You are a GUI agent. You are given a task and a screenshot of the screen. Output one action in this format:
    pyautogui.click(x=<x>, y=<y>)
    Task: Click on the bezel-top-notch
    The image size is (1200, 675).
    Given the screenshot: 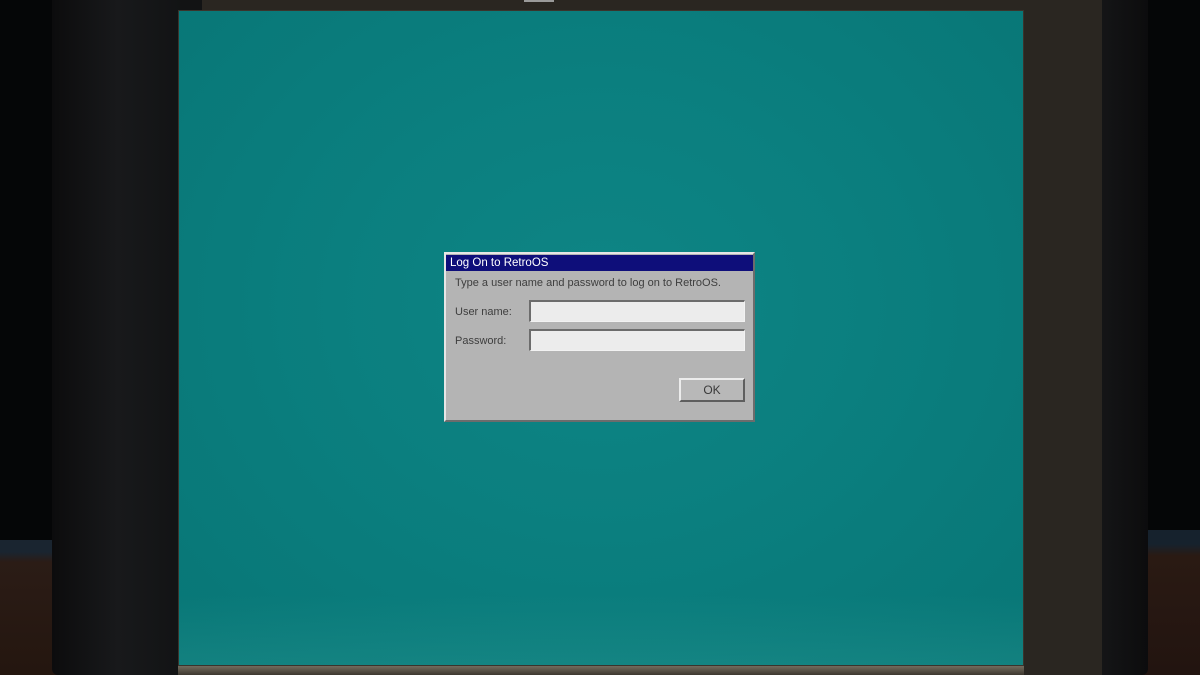 What is the action you would take?
    pyautogui.click(x=539, y=1)
    